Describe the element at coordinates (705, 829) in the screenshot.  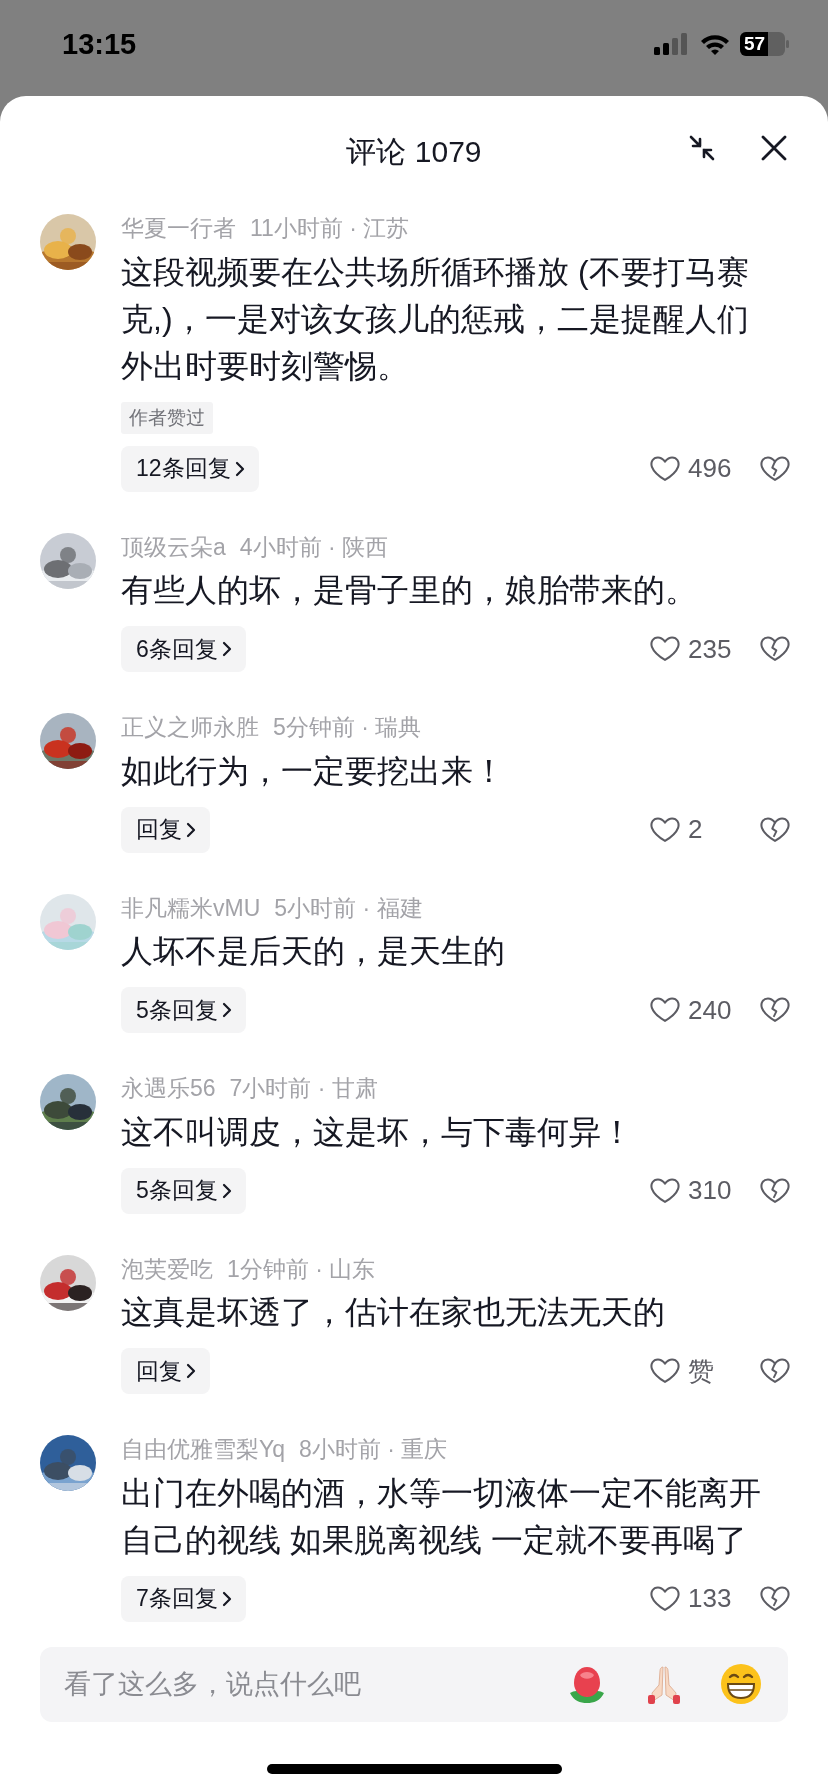
I see `like-button: 2` at that location.